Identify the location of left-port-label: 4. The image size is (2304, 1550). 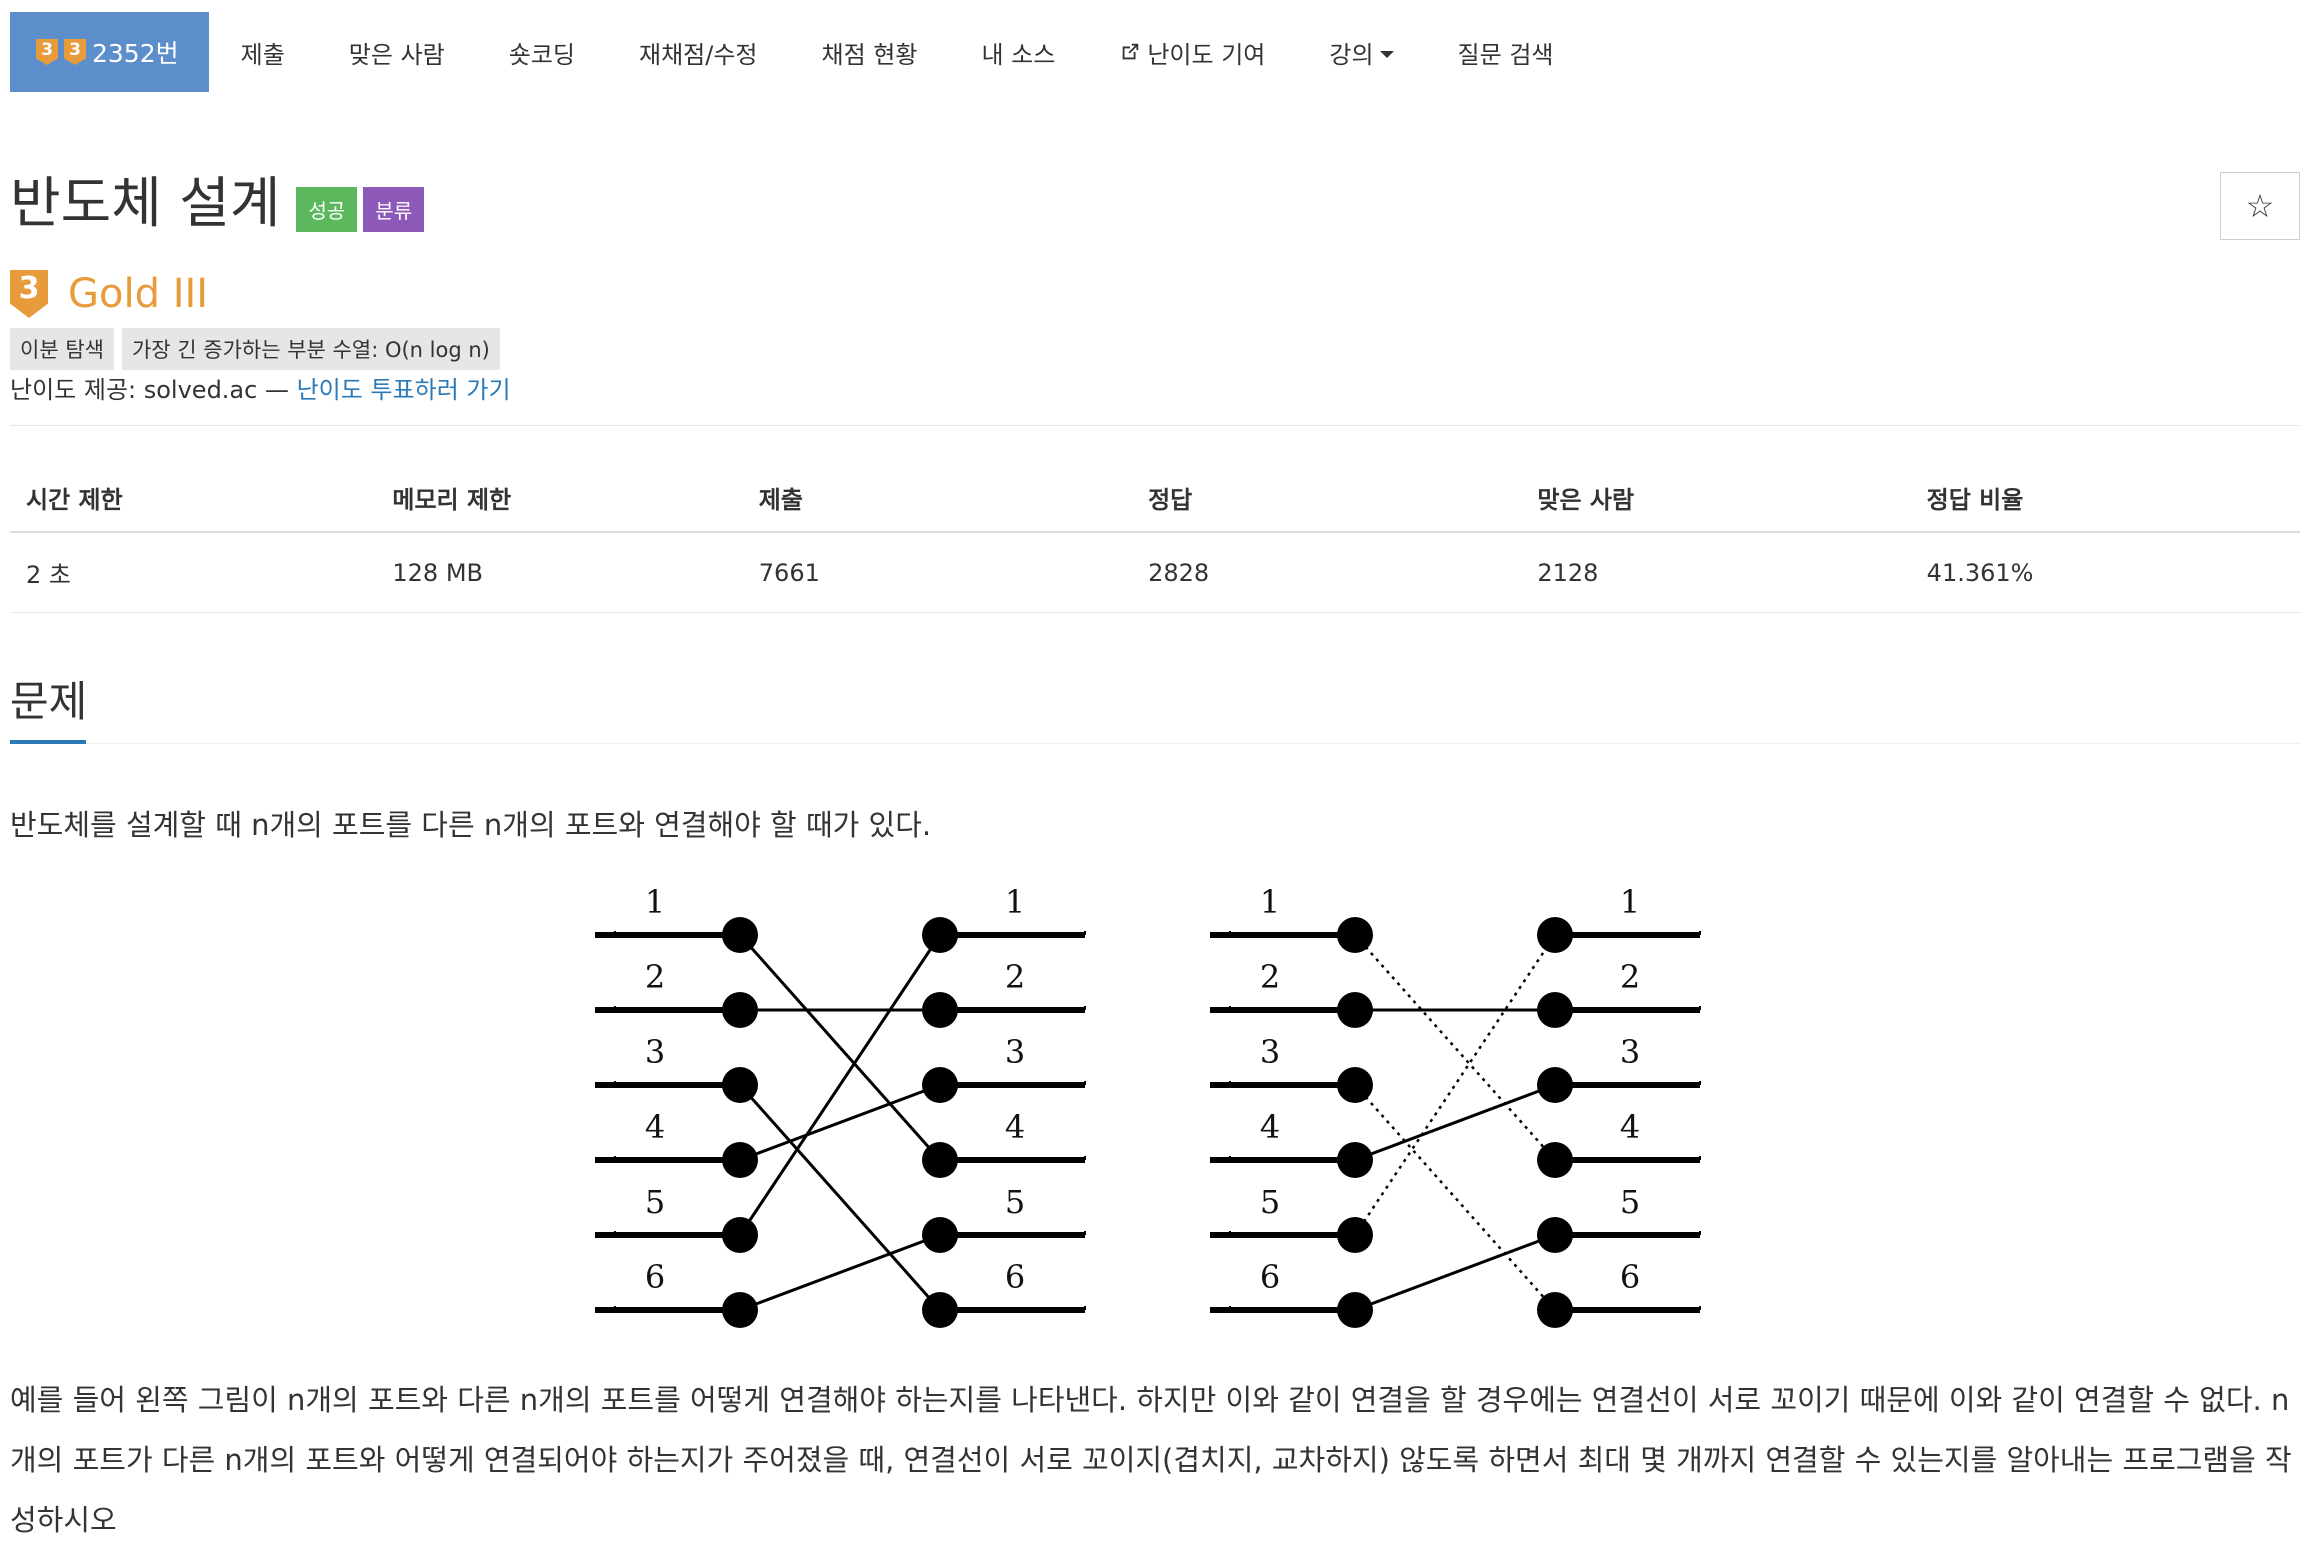
(1270, 1127).